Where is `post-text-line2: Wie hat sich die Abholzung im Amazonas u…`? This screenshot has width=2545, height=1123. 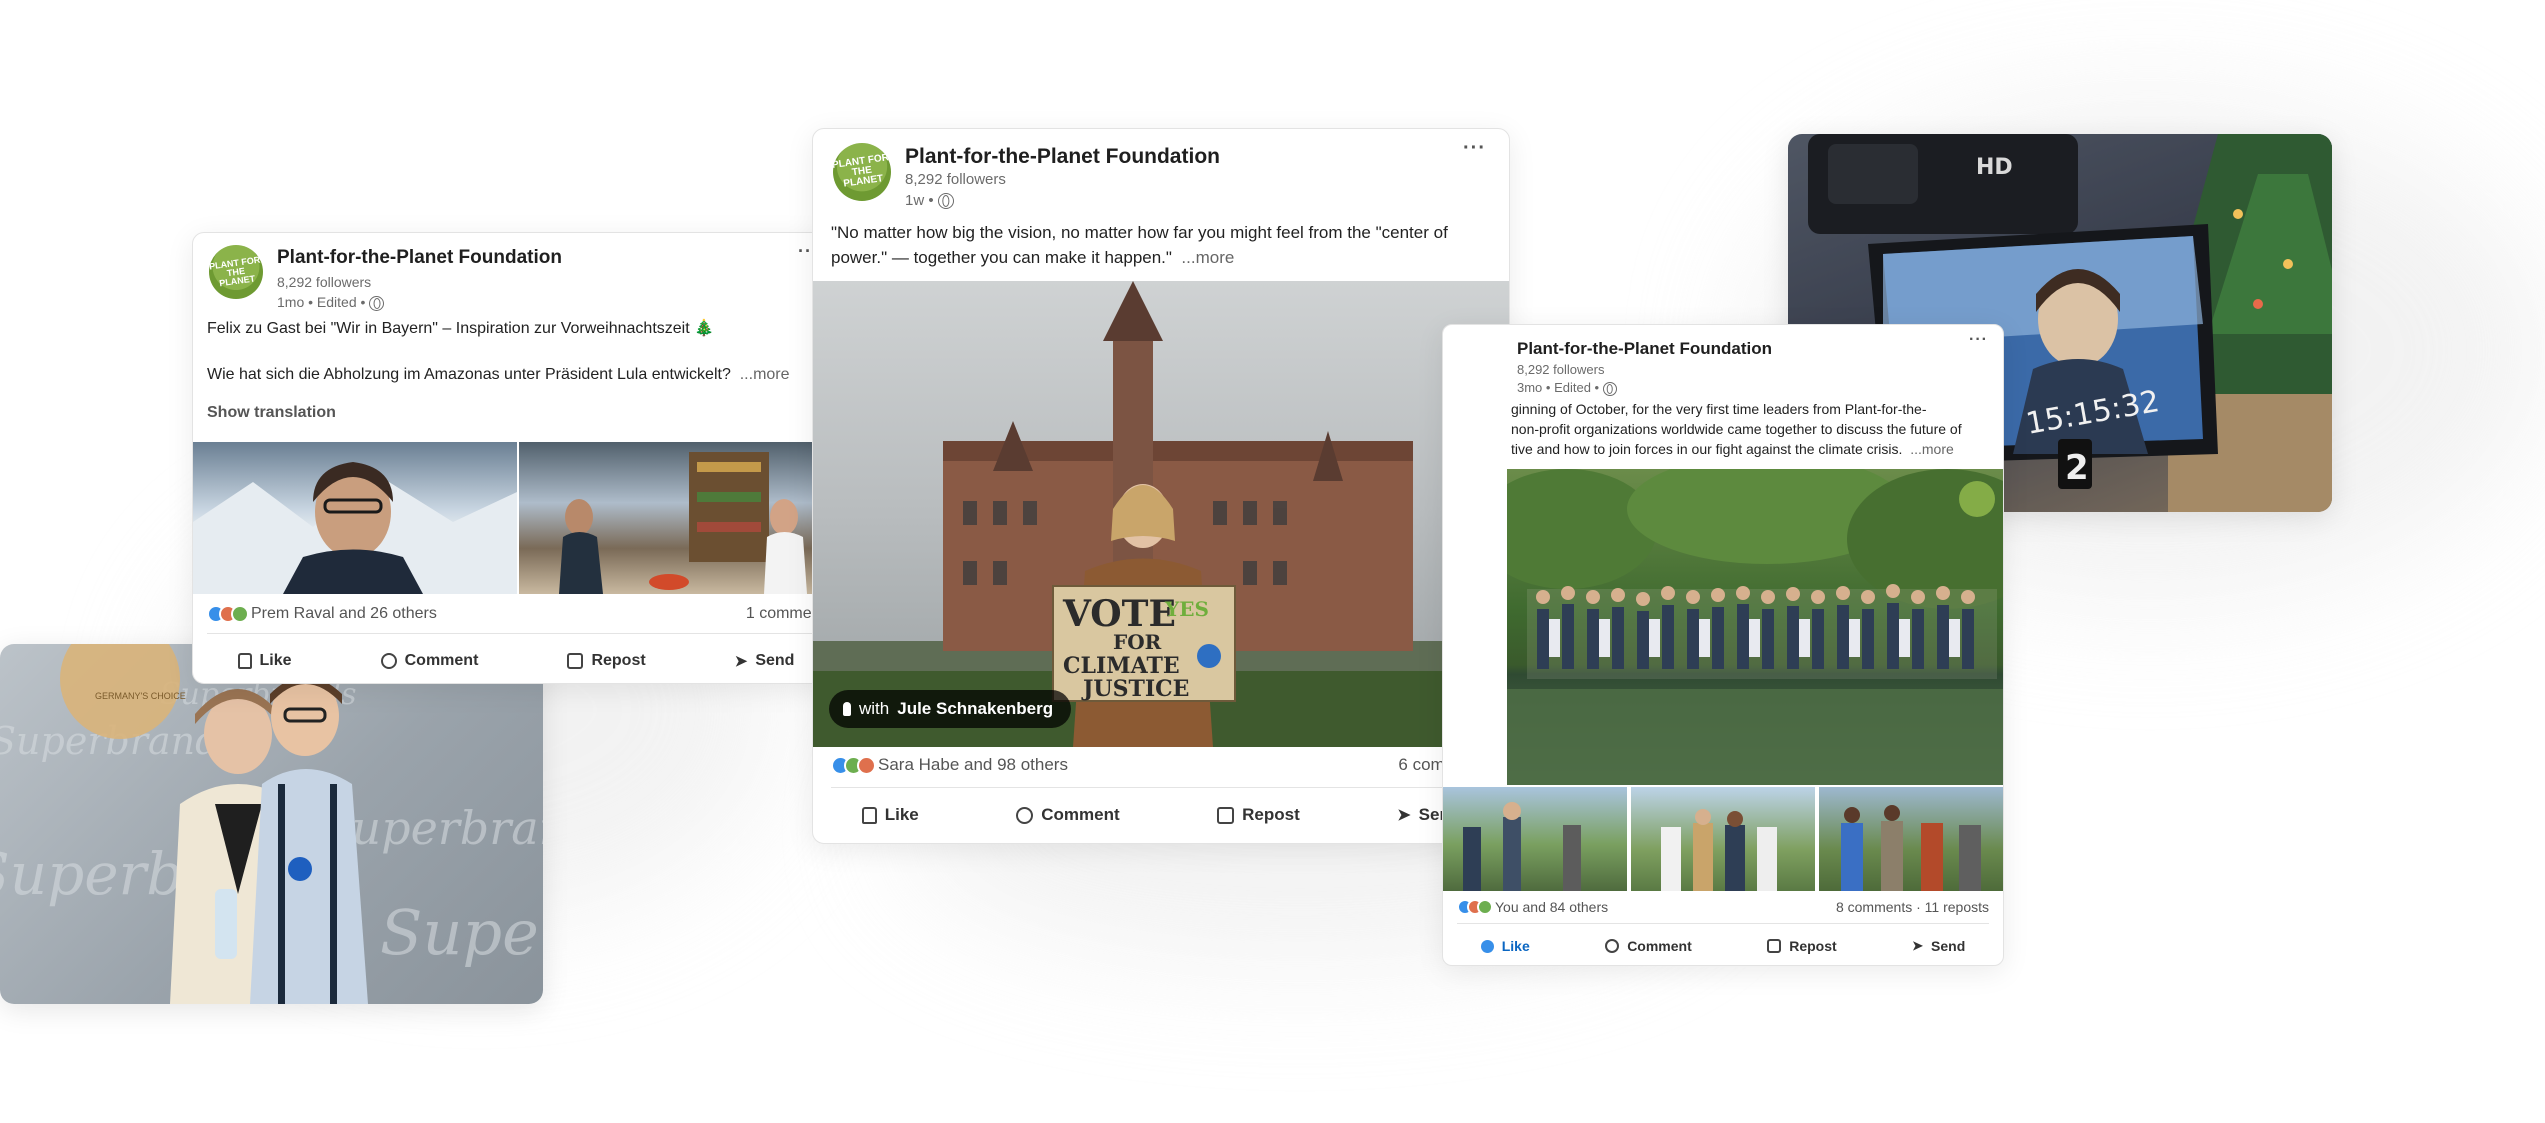 post-text-line2: Wie hat sich die Abholzung im Amazonas u… is located at coordinates (498, 374).